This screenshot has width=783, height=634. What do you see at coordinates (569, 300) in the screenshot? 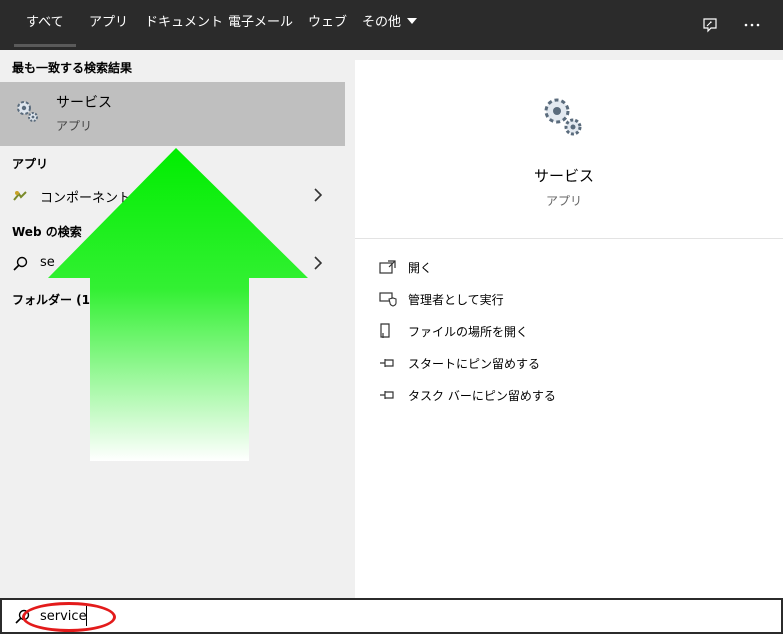
I see `action-run-as-admin: 管理者として実行` at bounding box center [569, 300].